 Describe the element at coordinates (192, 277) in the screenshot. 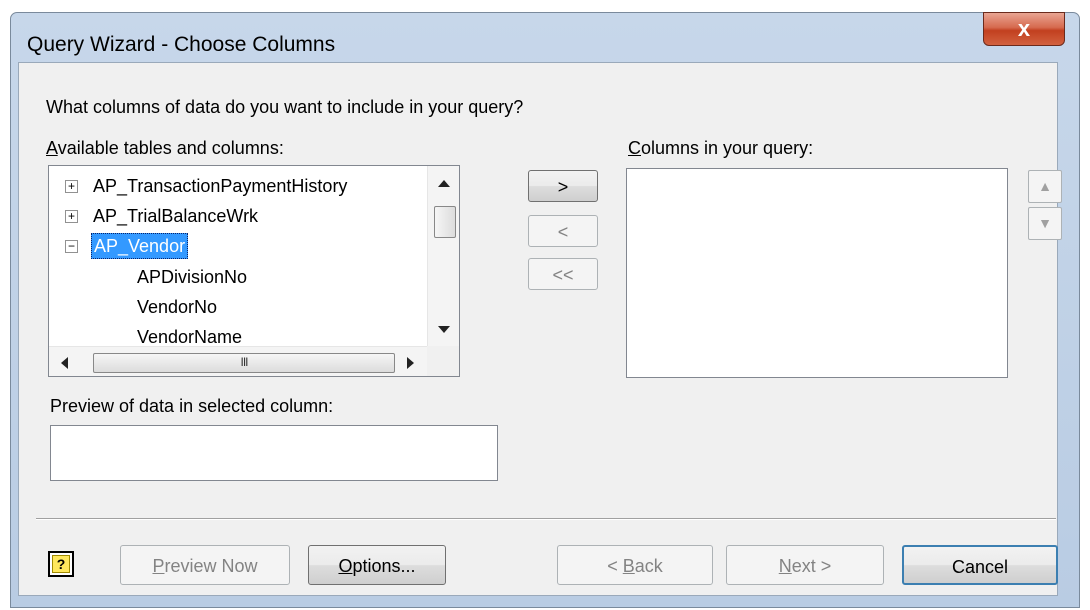

I see `tree-item: APDivisionNo` at that location.